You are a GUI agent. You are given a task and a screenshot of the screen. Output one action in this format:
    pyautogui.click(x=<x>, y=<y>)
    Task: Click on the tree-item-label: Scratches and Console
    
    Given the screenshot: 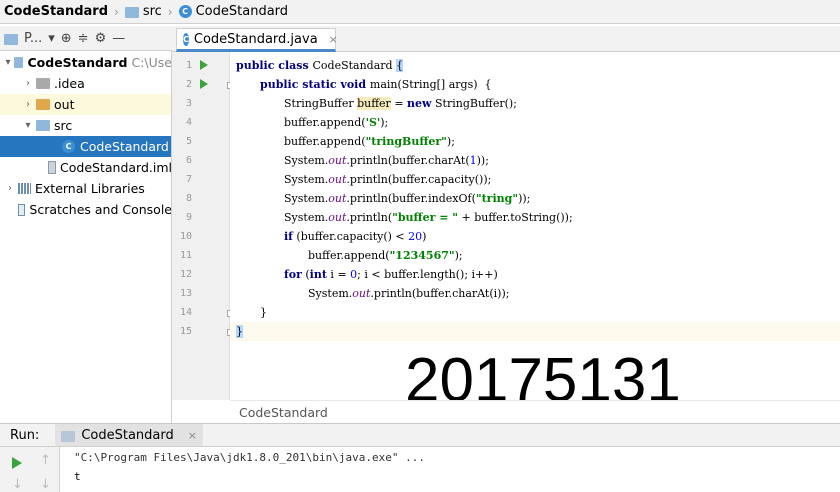 What is the action you would take?
    pyautogui.click(x=100, y=209)
    